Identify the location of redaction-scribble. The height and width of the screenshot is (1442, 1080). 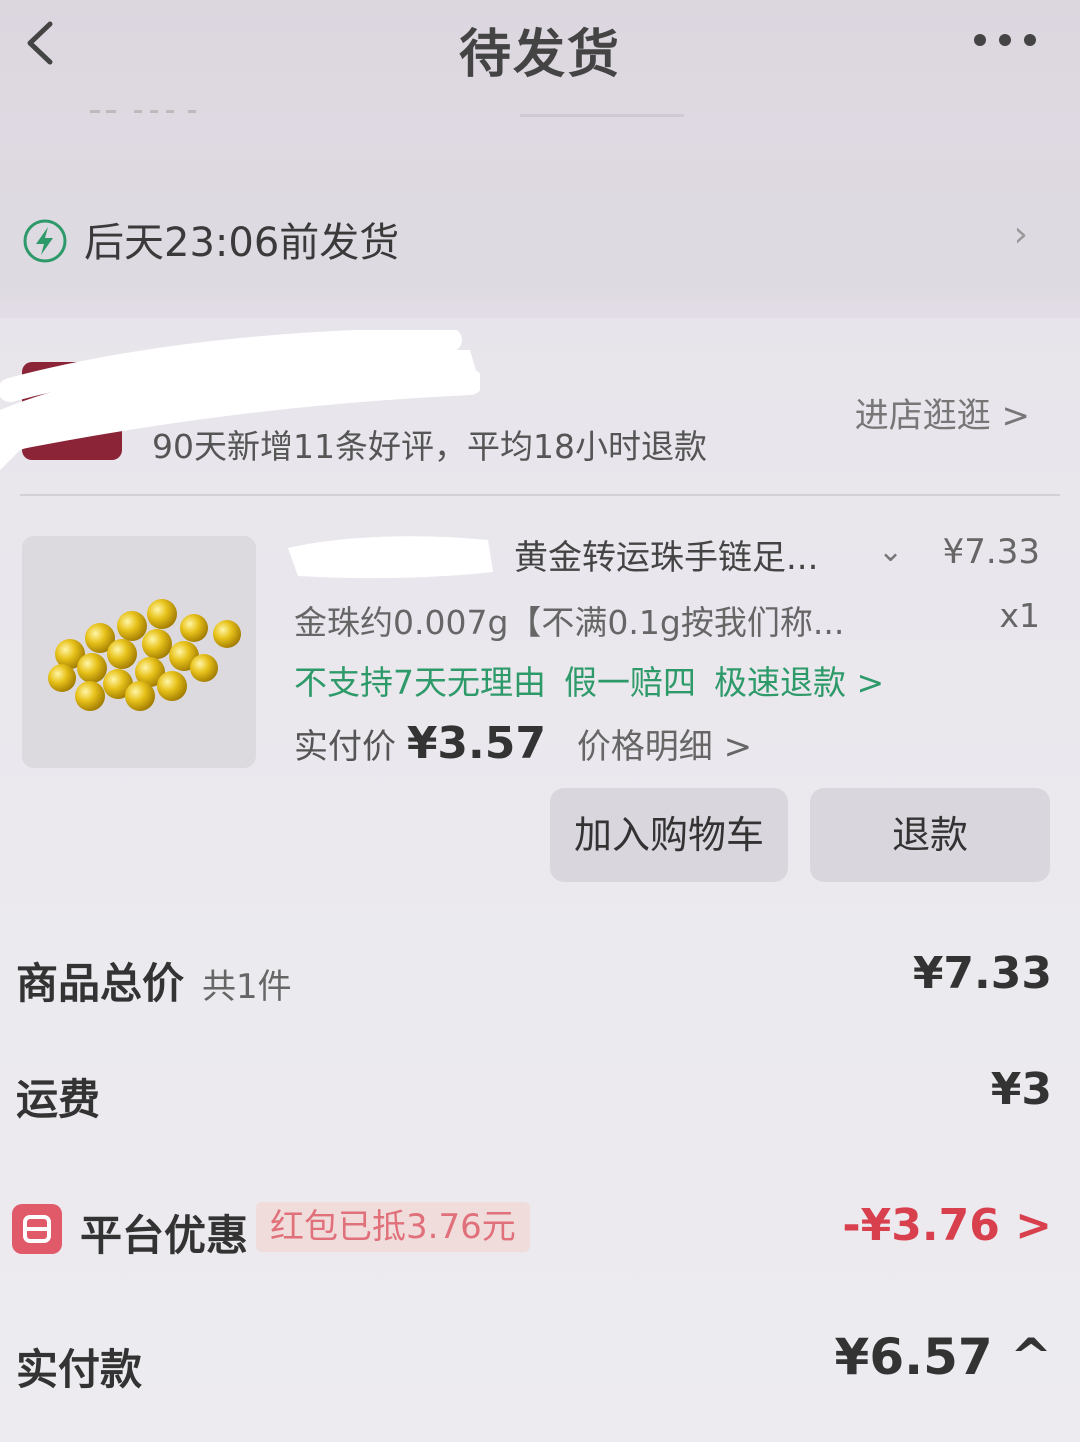
(390, 557).